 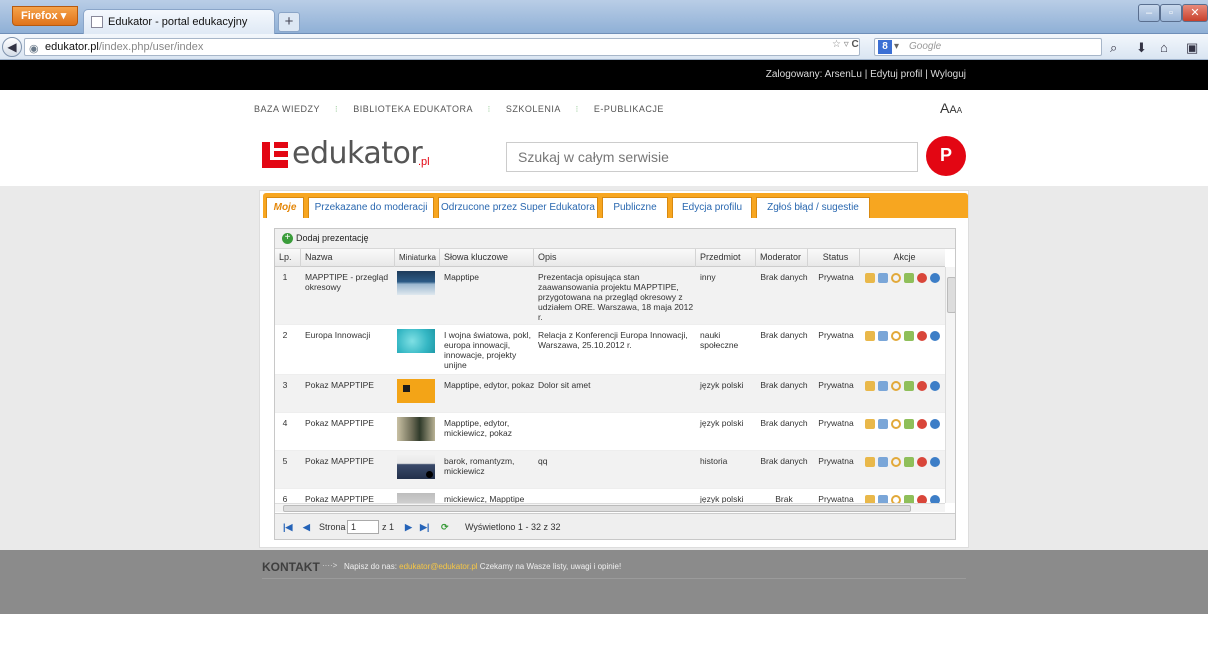 What do you see at coordinates (782, 258) in the screenshot?
I see `col-moderator: Moderator` at bounding box center [782, 258].